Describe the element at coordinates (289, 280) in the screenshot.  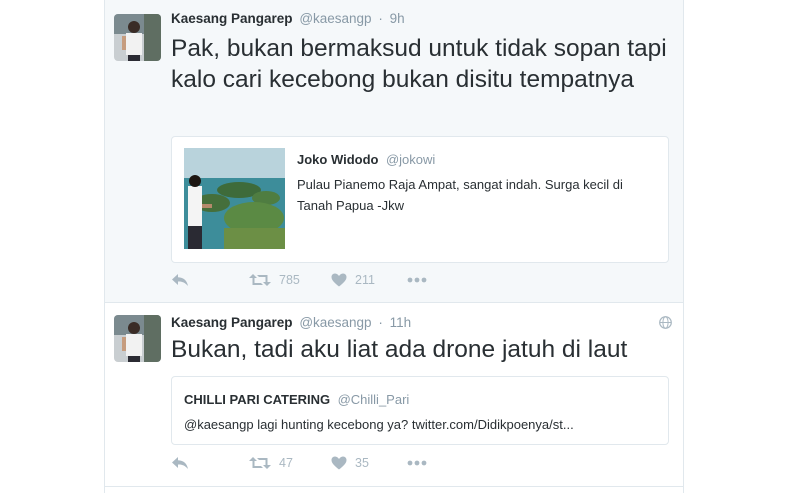
I see `retweet-count: 785` at that location.